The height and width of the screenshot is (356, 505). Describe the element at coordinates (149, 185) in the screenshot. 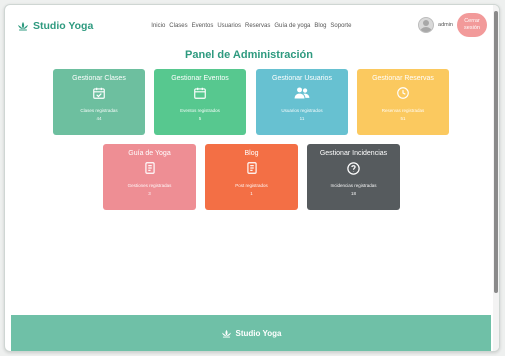

I see `card-label: Gestiones registradas` at that location.